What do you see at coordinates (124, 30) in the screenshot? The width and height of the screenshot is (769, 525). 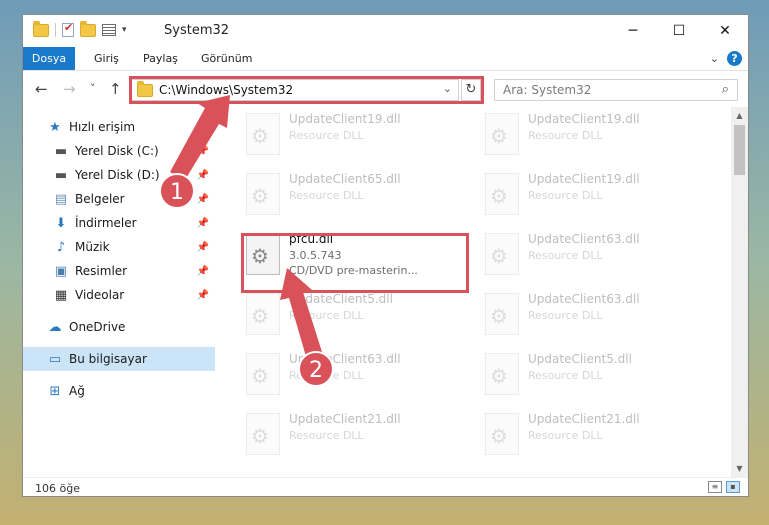 I see `customize-toolbar-chevron-icon: ▾` at bounding box center [124, 30].